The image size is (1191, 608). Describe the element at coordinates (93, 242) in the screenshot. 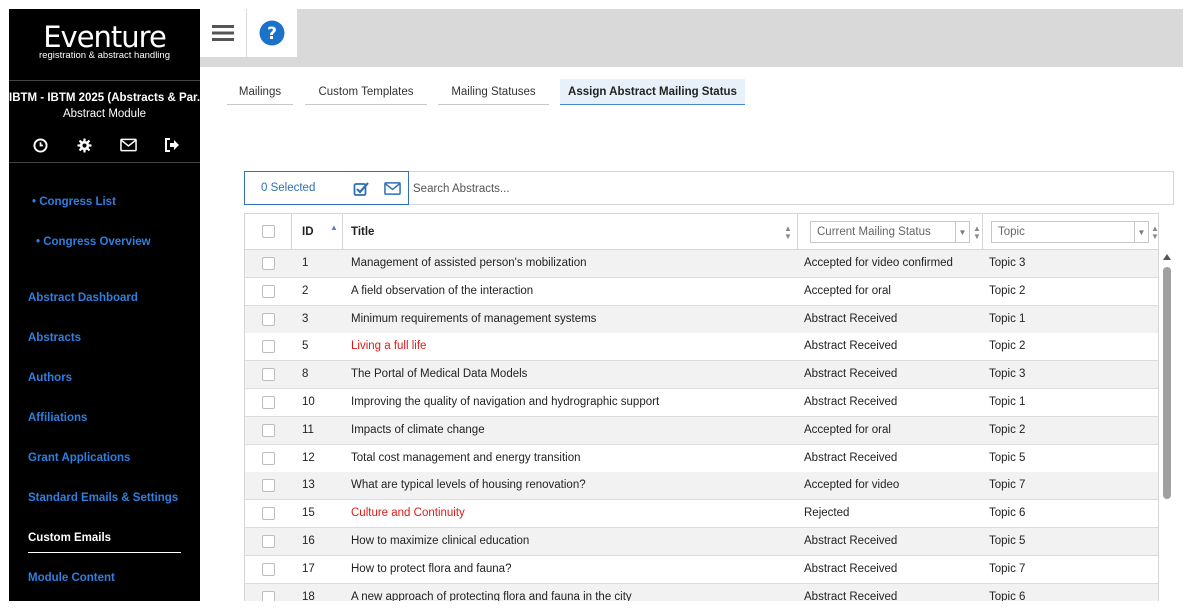

I see `congress-overview-link: • Congress Overview` at that location.